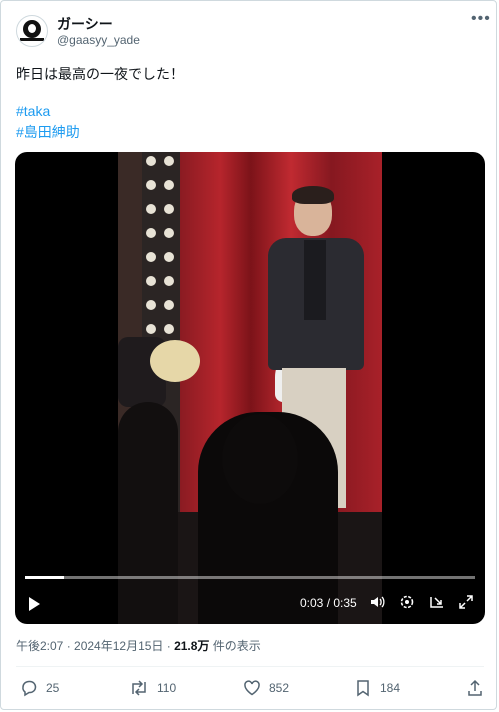  I want to click on reply-count: 25, so click(53, 688).